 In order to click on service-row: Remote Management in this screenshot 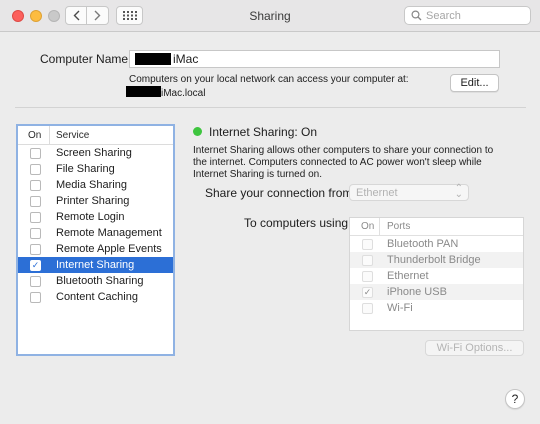, I will do `click(95, 233)`.